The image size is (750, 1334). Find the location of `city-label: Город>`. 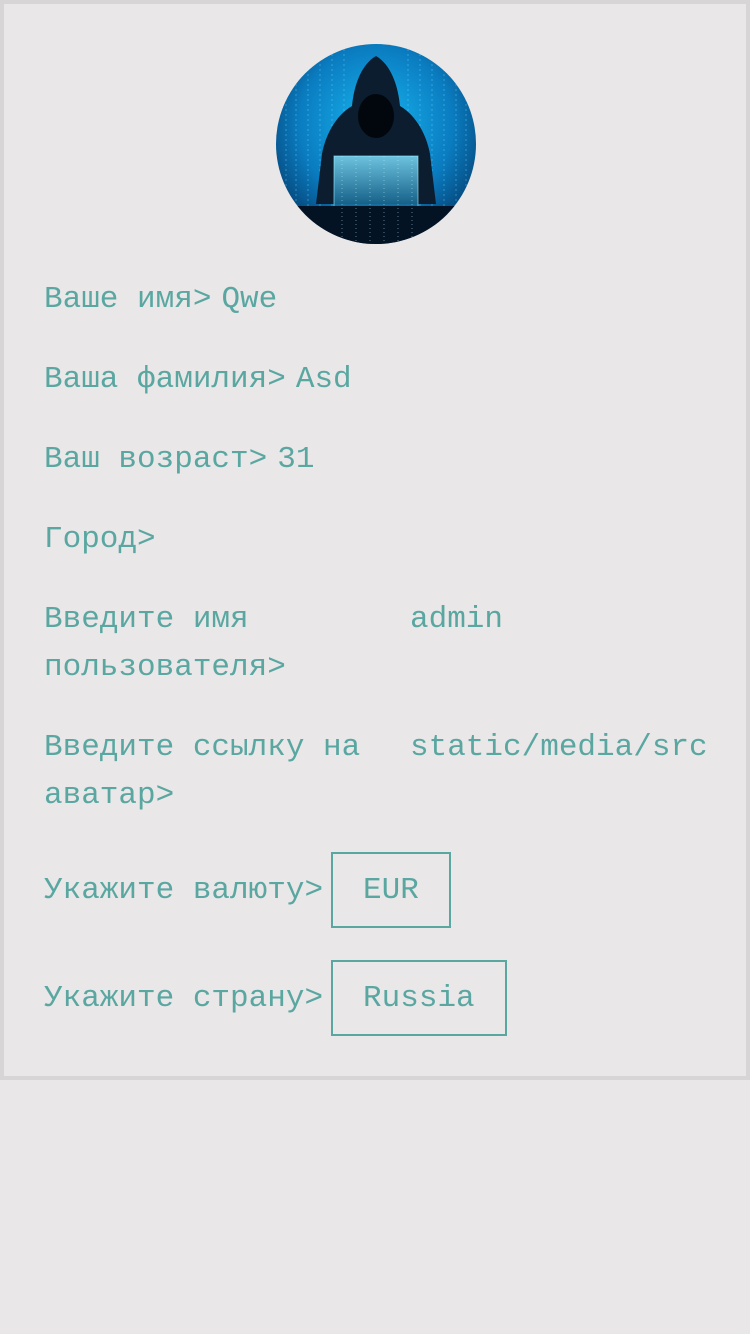

city-label: Город> is located at coordinates (100, 539).